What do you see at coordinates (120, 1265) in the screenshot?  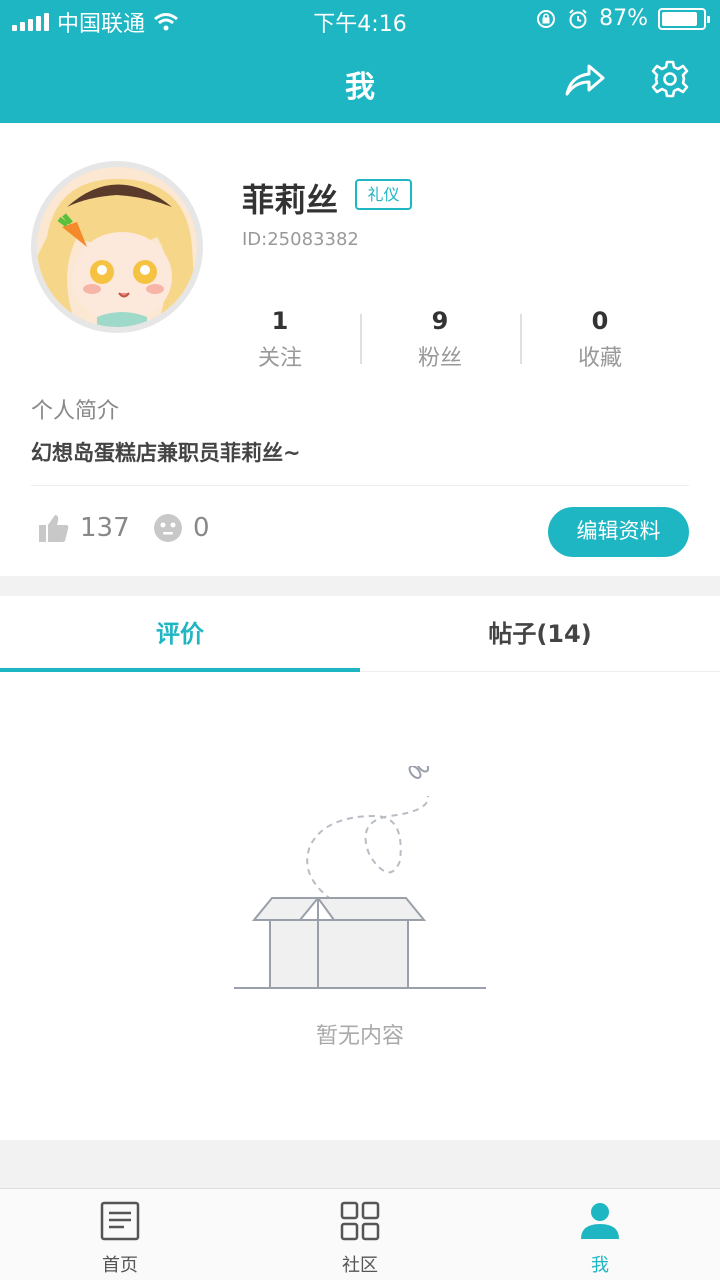 I see `nav-label: 首页` at bounding box center [120, 1265].